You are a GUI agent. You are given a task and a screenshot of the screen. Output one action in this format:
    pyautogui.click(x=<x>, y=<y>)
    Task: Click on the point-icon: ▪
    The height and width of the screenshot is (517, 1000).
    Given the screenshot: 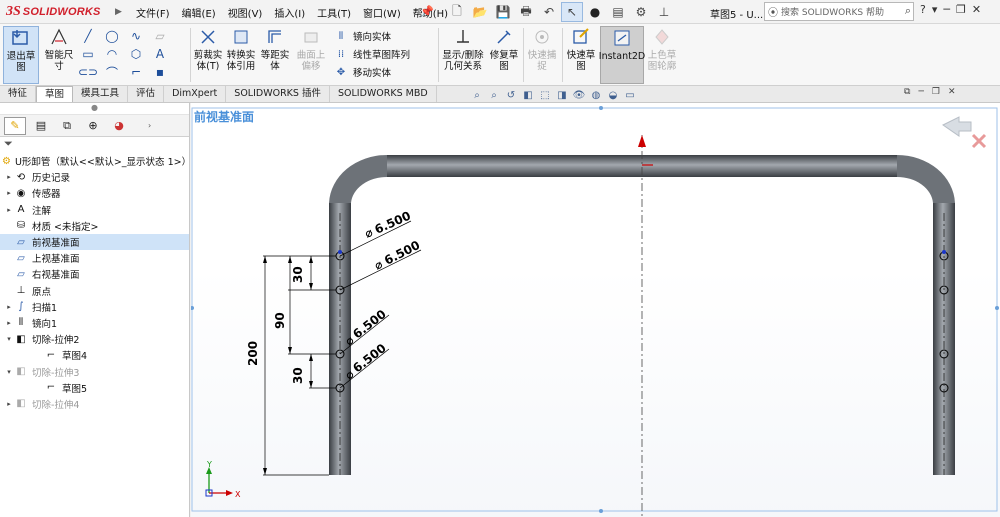 What is the action you would take?
    pyautogui.click(x=160, y=72)
    